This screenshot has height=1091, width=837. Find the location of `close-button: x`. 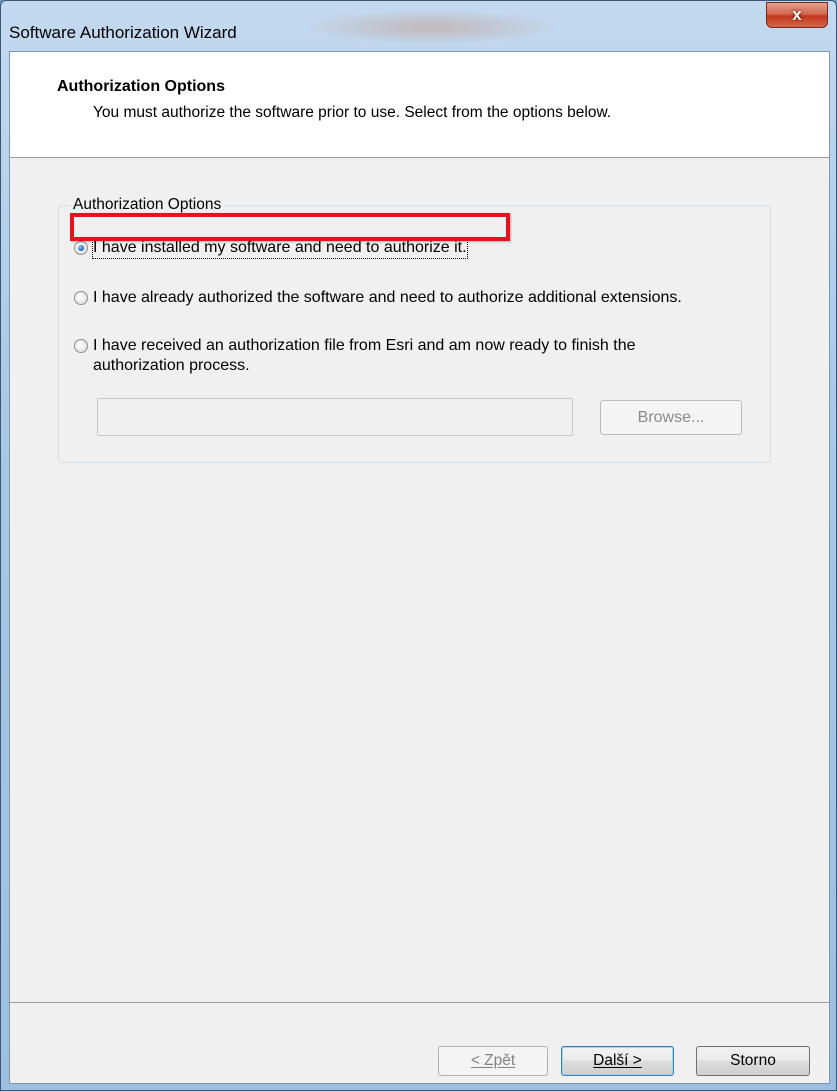

close-button: x is located at coordinates (797, 15).